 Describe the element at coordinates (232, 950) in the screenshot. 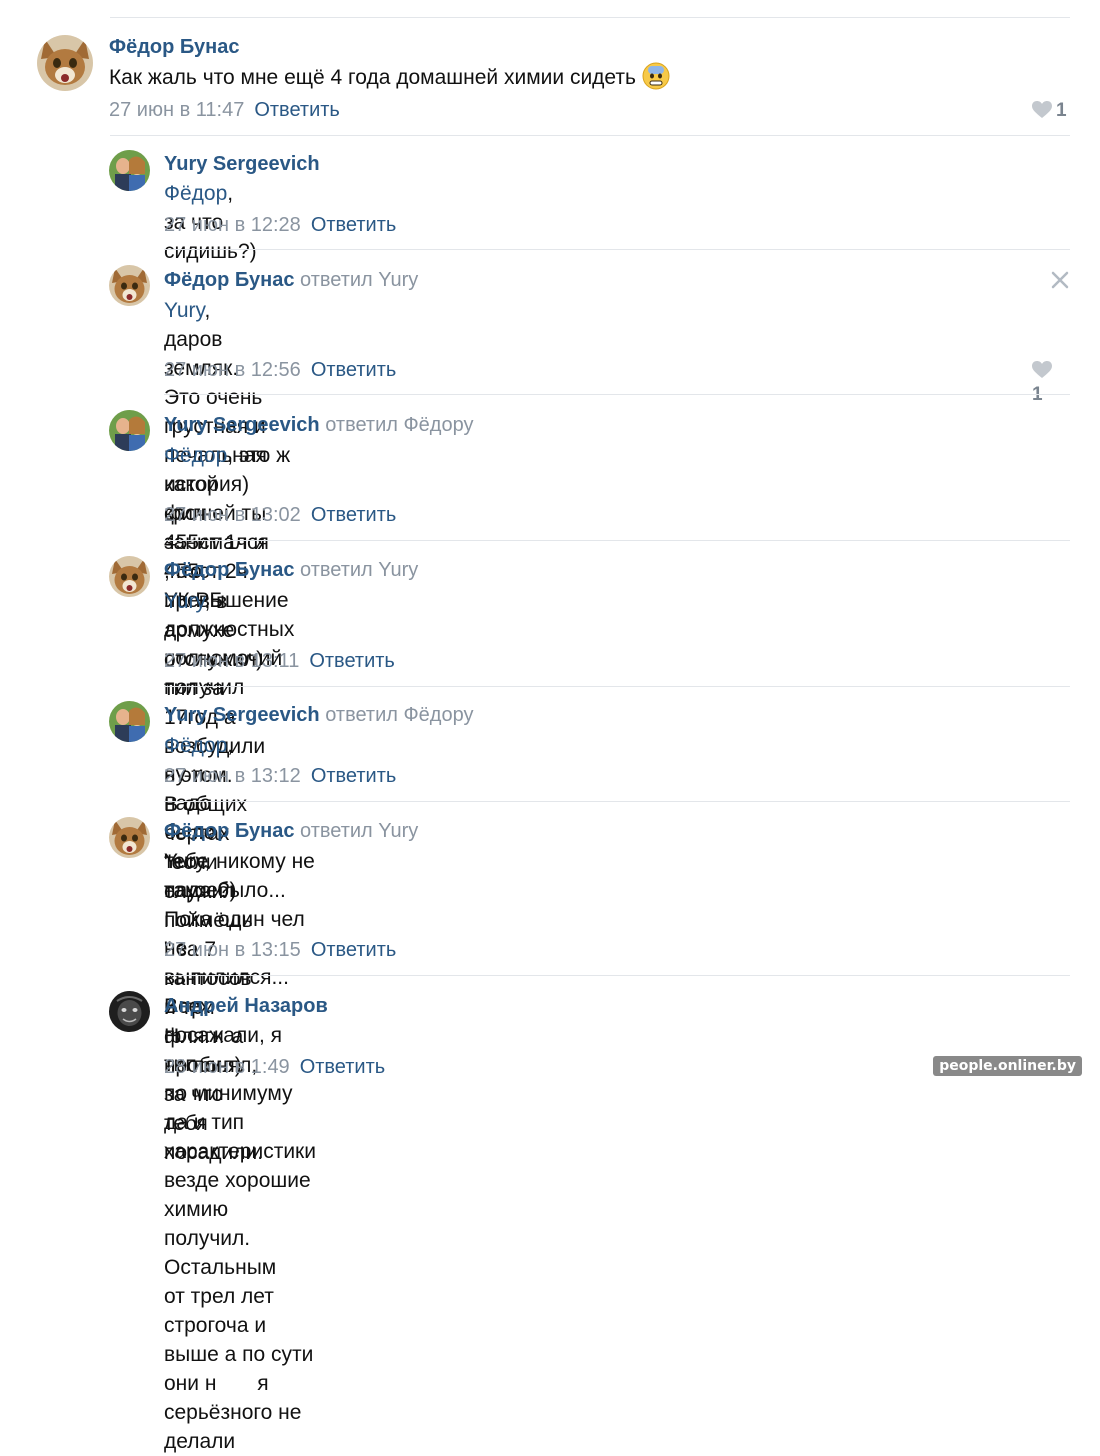

I see `comment-date: 27 июн в 13:15` at that location.